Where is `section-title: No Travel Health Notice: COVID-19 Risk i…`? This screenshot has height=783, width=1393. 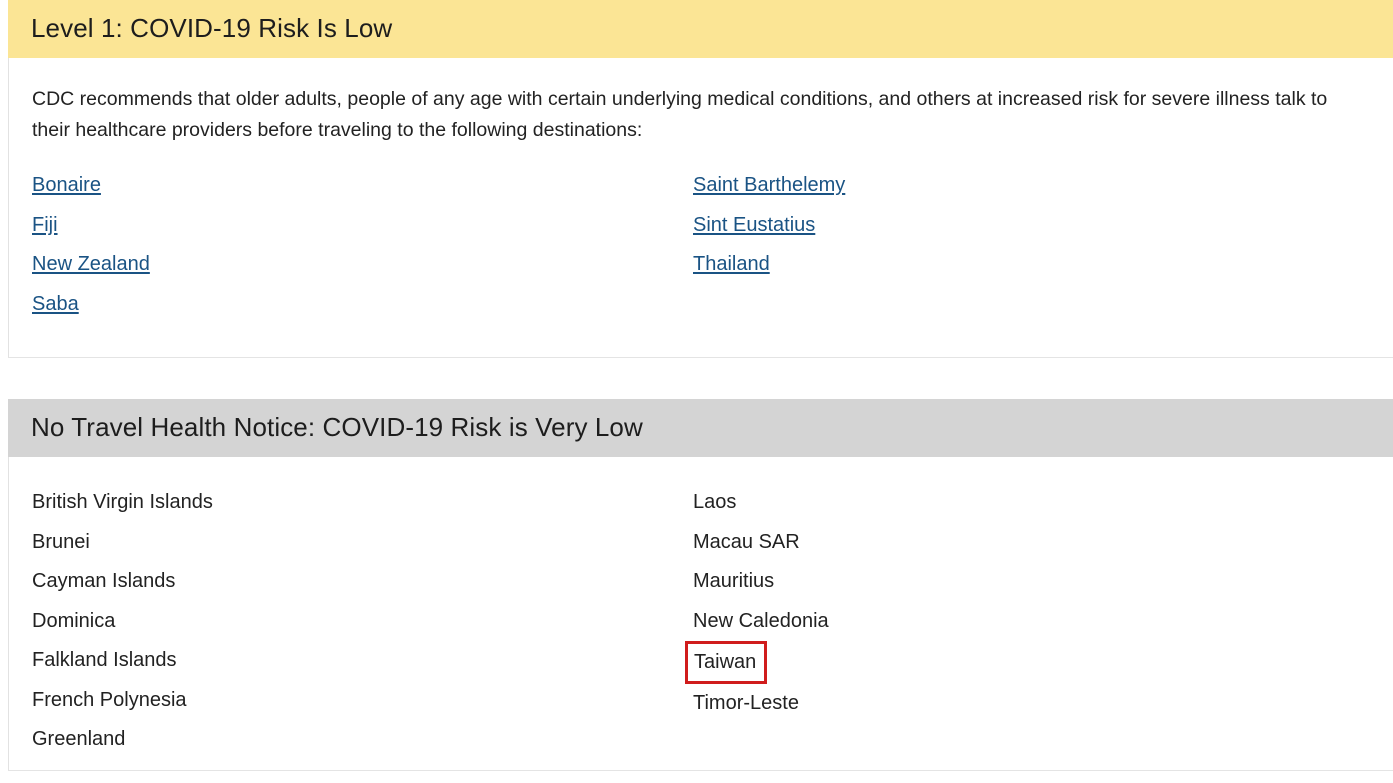
section-title: No Travel Health Notice: COVID-19 Risk i… is located at coordinates (337, 427).